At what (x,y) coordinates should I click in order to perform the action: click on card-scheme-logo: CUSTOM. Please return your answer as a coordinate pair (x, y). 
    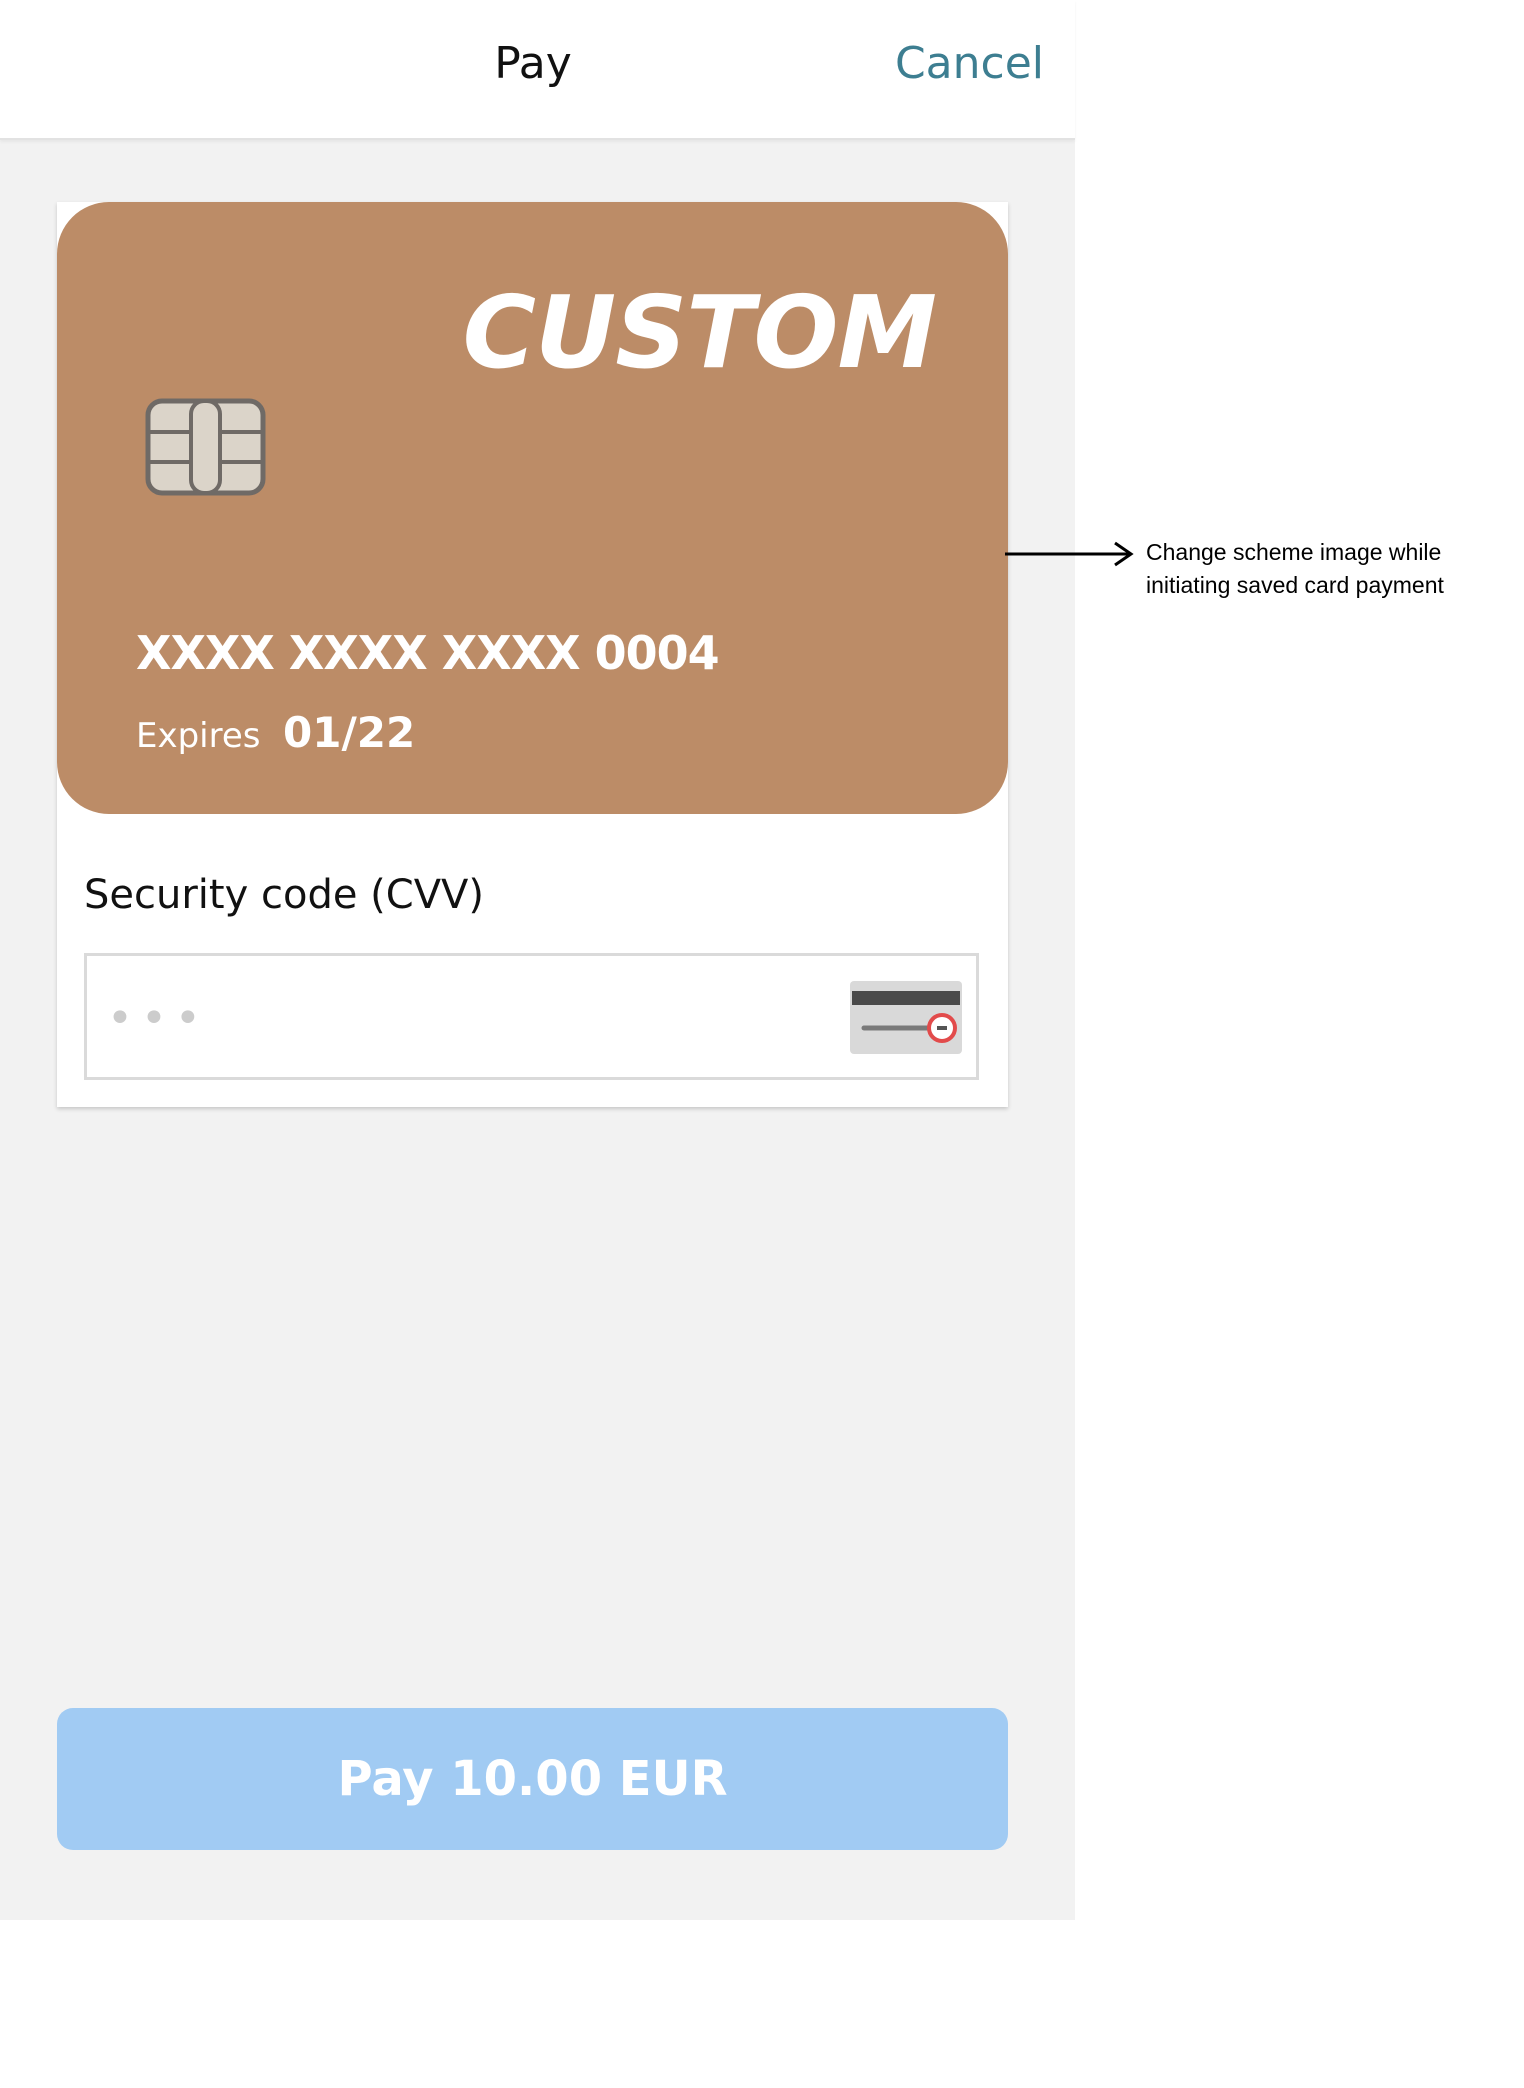
    Looking at the image, I should click on (699, 332).